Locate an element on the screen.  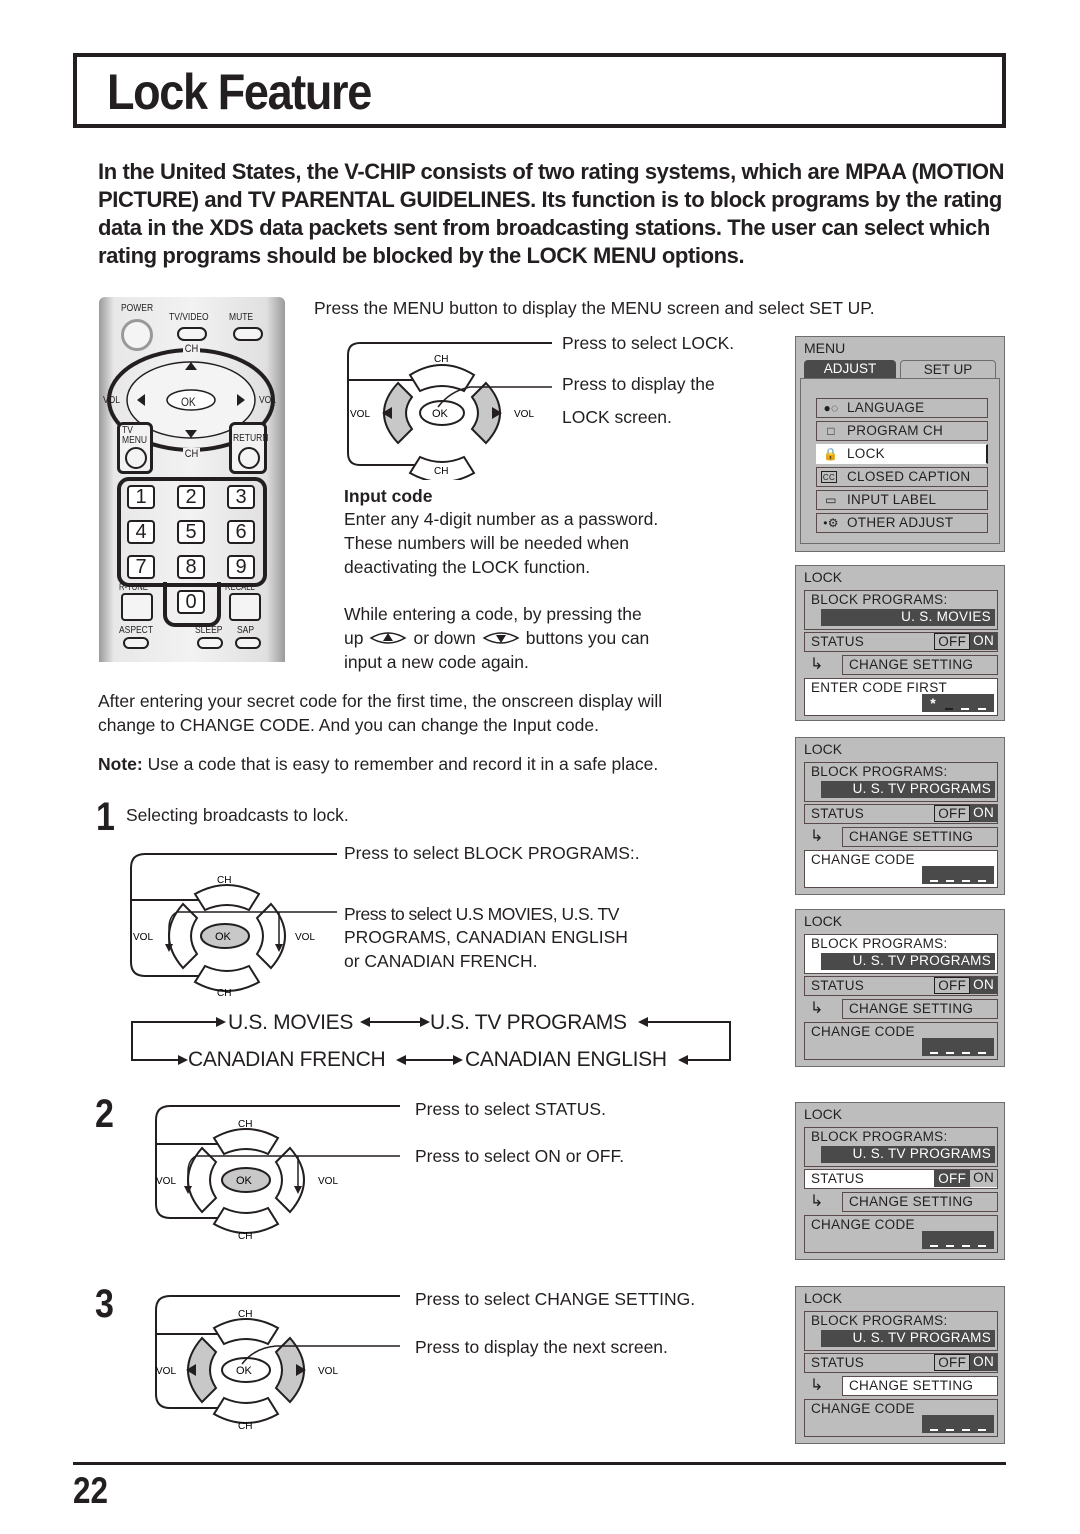
step-1-title: Selecting broadcasts to lock. is located at coordinates (237, 815).